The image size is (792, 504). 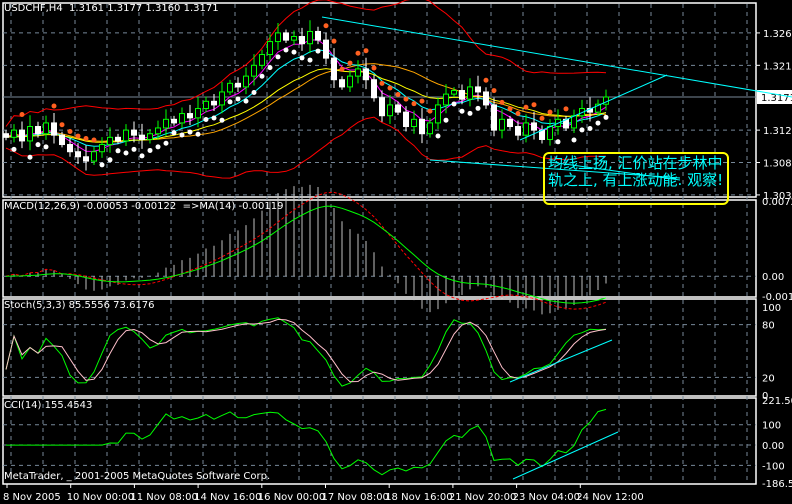 I want to click on open-value: 1.3161, so click(x=87, y=8).